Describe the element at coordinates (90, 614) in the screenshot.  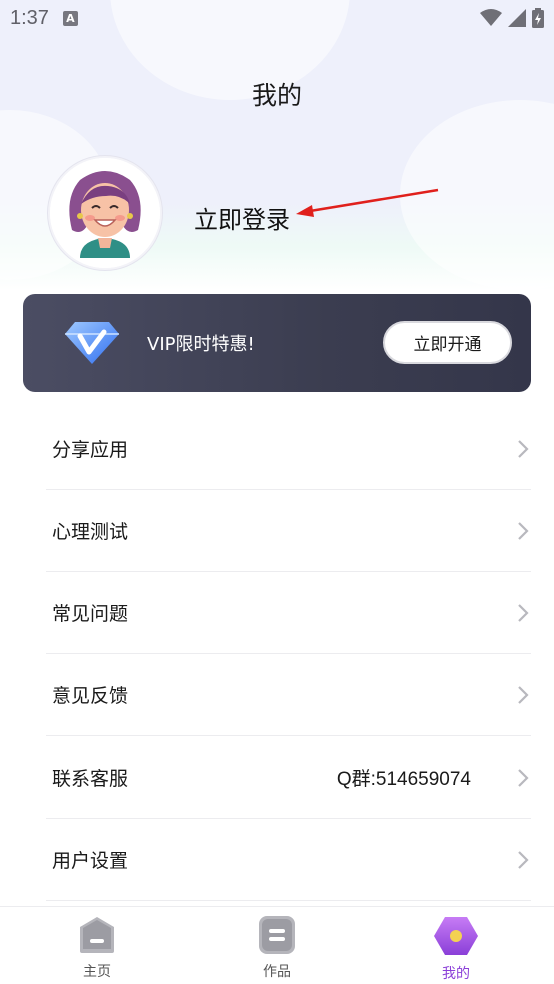
I see `menu-item-label: 常见问题` at that location.